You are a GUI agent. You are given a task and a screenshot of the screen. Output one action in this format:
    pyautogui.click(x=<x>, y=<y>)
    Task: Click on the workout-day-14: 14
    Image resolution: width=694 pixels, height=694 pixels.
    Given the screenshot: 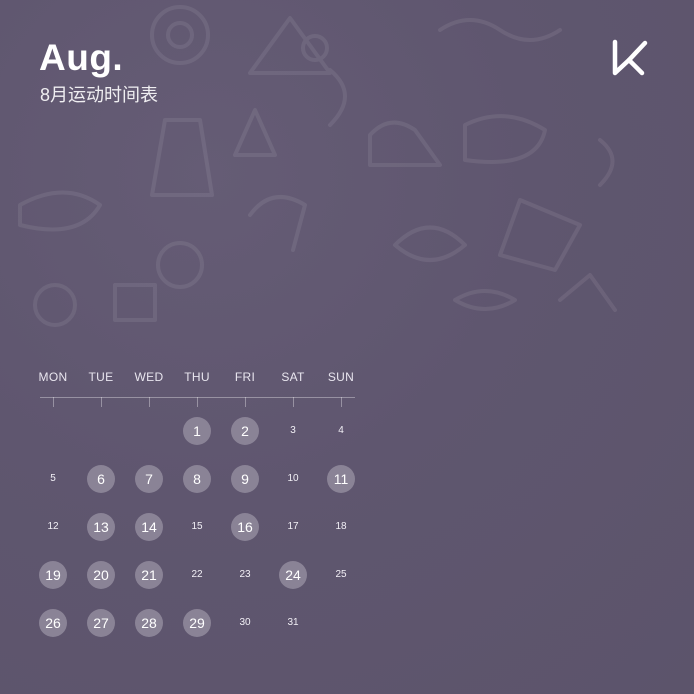 What is the action you would take?
    pyautogui.click(x=149, y=527)
    